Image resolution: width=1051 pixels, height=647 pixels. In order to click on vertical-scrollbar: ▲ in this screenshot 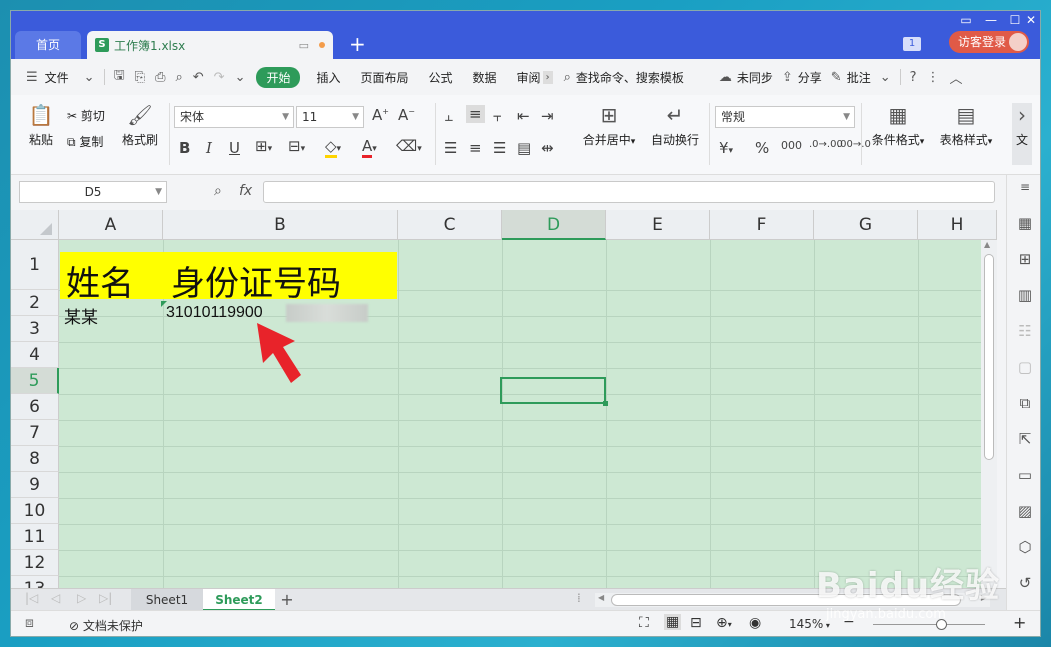, I will do `click(989, 419)`.